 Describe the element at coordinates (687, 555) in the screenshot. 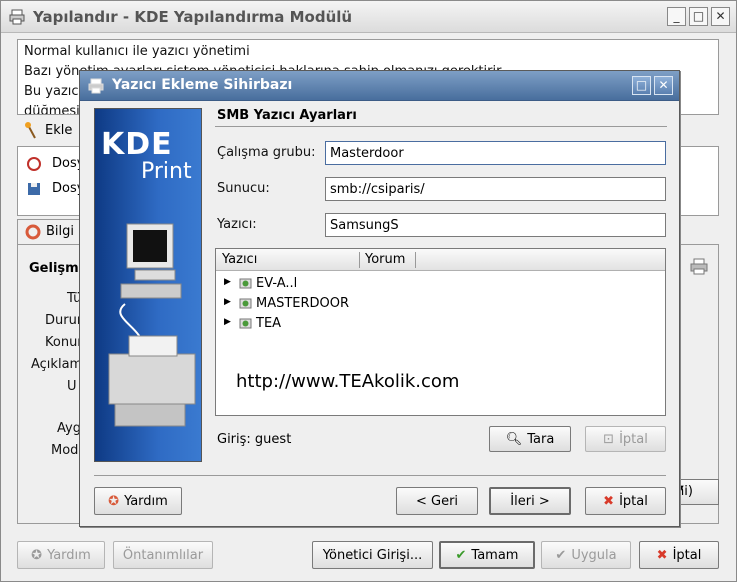

I see `cancel-label: İptal` at that location.